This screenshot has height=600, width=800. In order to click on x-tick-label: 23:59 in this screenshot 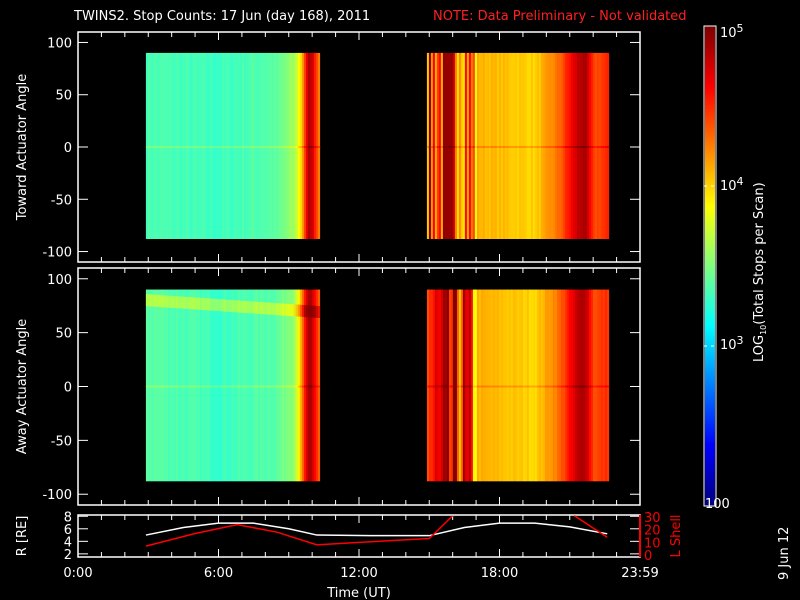, I will do `click(639, 573)`.